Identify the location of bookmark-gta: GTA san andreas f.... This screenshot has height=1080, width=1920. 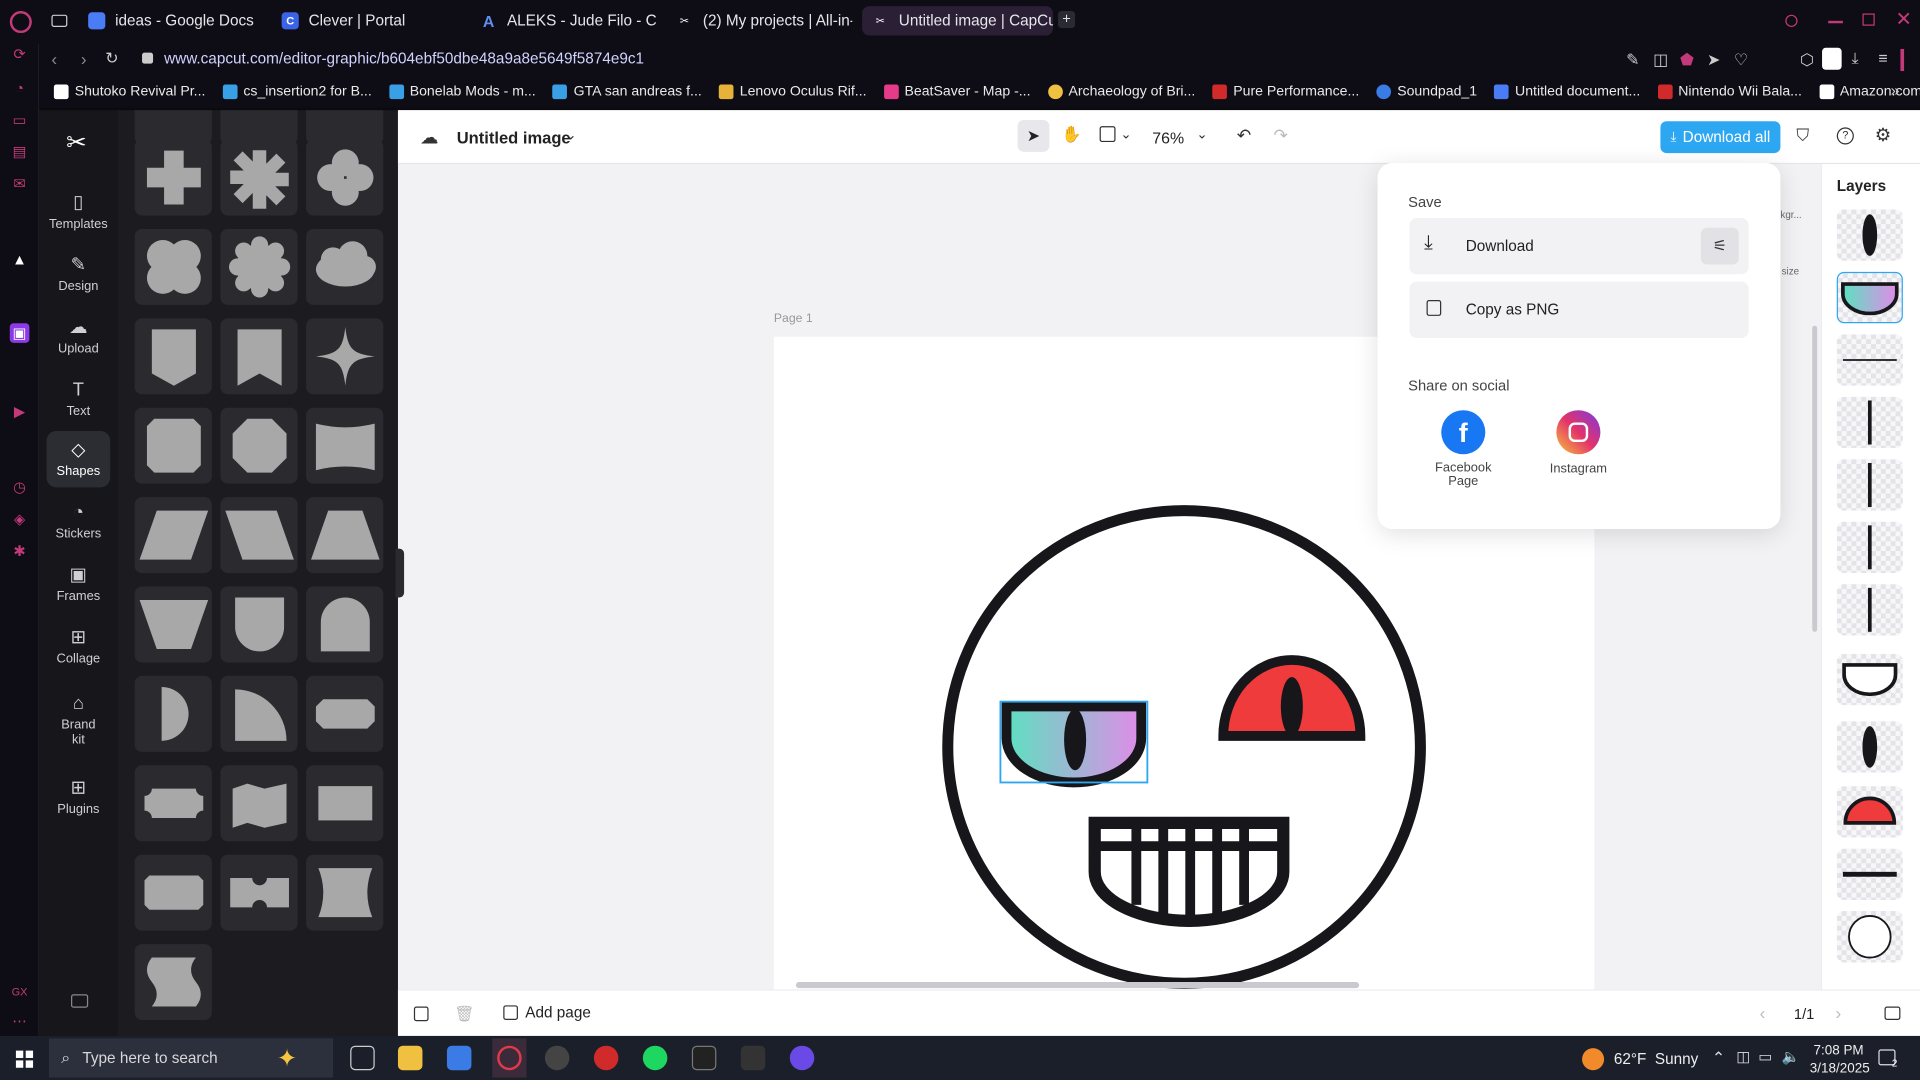
(627, 92).